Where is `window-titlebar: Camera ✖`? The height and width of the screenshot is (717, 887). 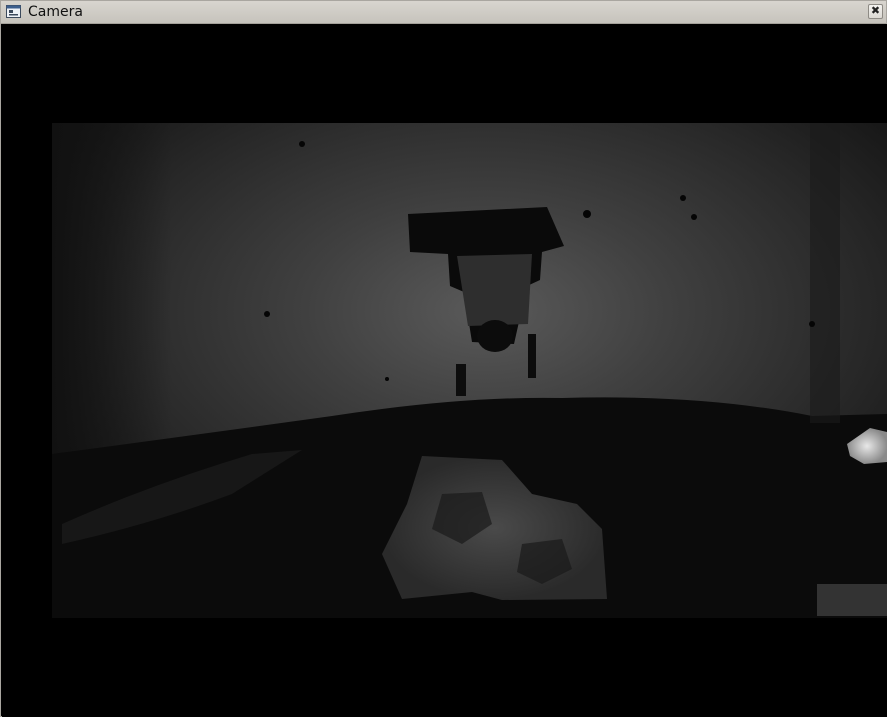
window-titlebar: Camera ✖ is located at coordinates (443, 12).